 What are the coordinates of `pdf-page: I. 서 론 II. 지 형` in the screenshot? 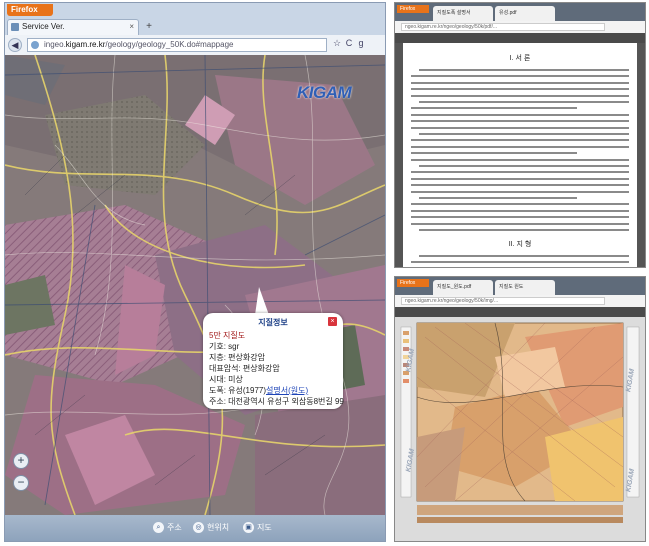 It's located at (520, 155).